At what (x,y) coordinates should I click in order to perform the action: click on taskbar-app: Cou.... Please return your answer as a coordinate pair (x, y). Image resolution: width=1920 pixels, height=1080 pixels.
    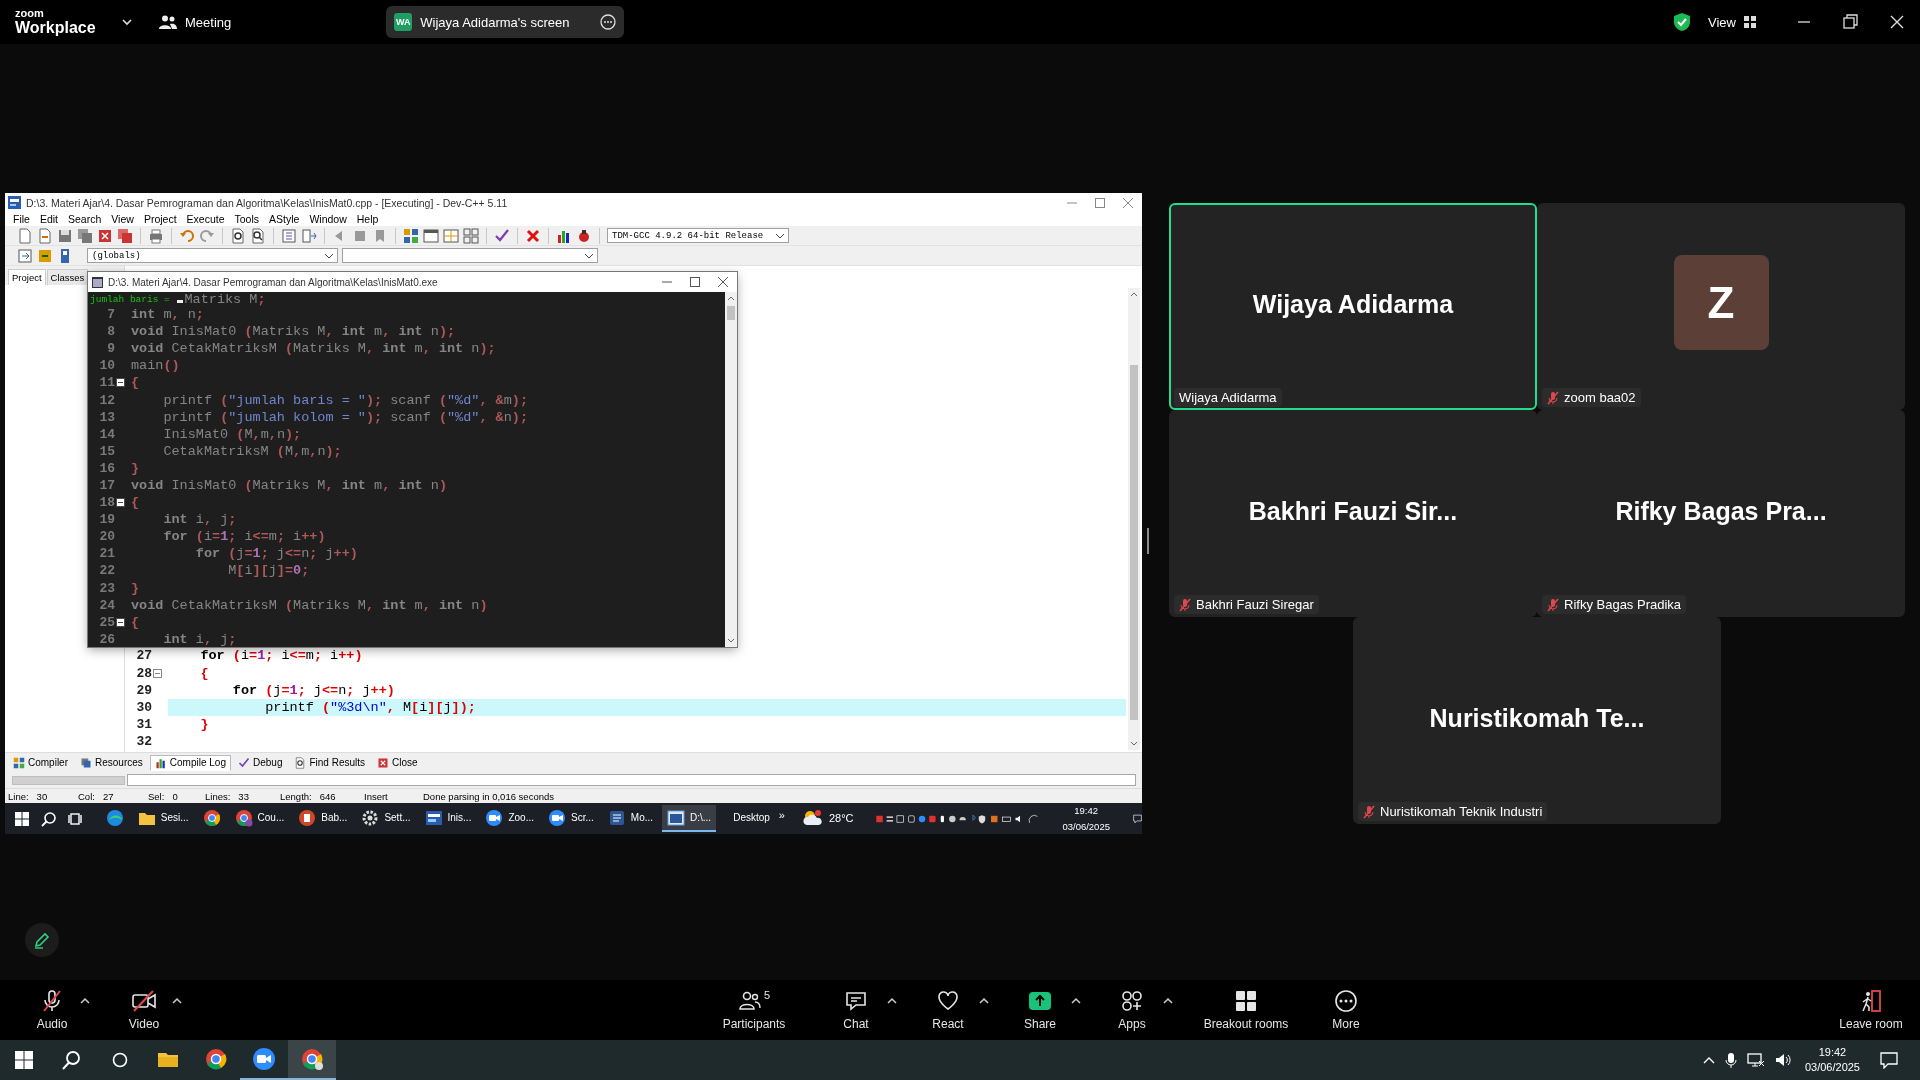
    Looking at the image, I should click on (259, 818).